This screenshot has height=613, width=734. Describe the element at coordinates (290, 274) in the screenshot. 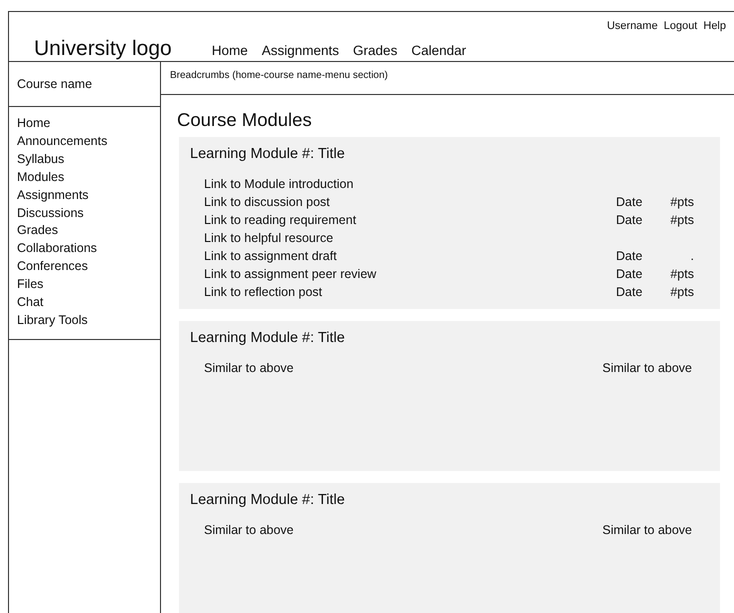

I see `module-item-link: Link to assignment peer review` at that location.